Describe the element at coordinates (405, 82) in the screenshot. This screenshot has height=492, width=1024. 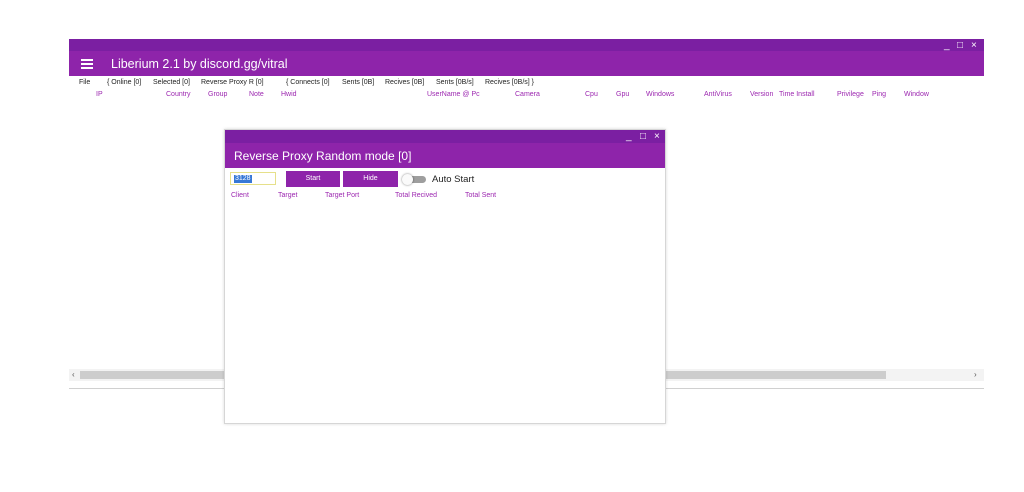
I see `stat-recives: Recives [0B]` at that location.